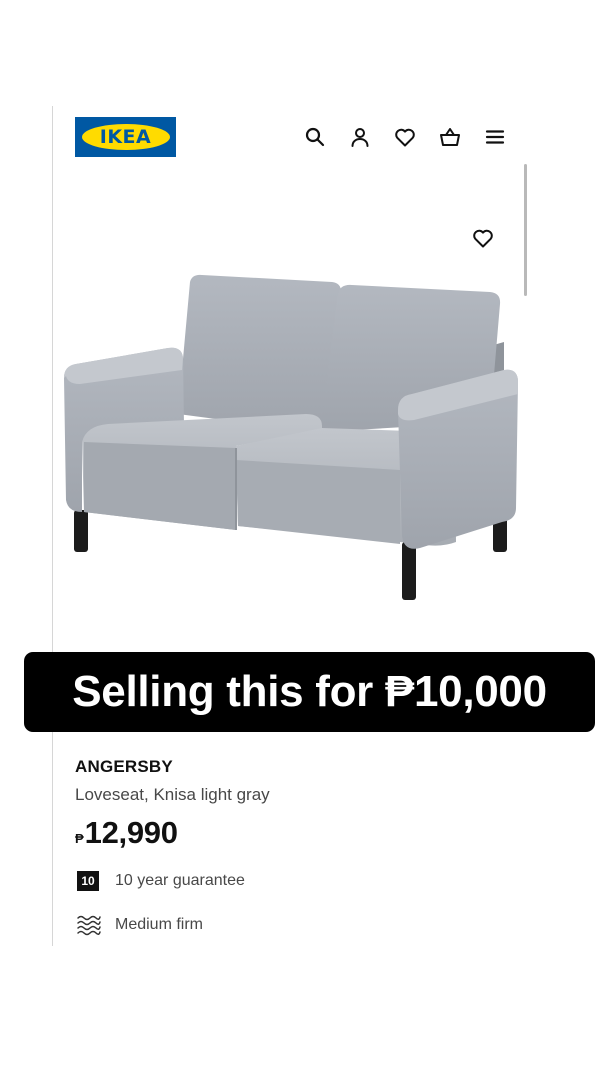 The height and width of the screenshot is (1080, 607). I want to click on product-price: ₱ 12,990, so click(126, 833).